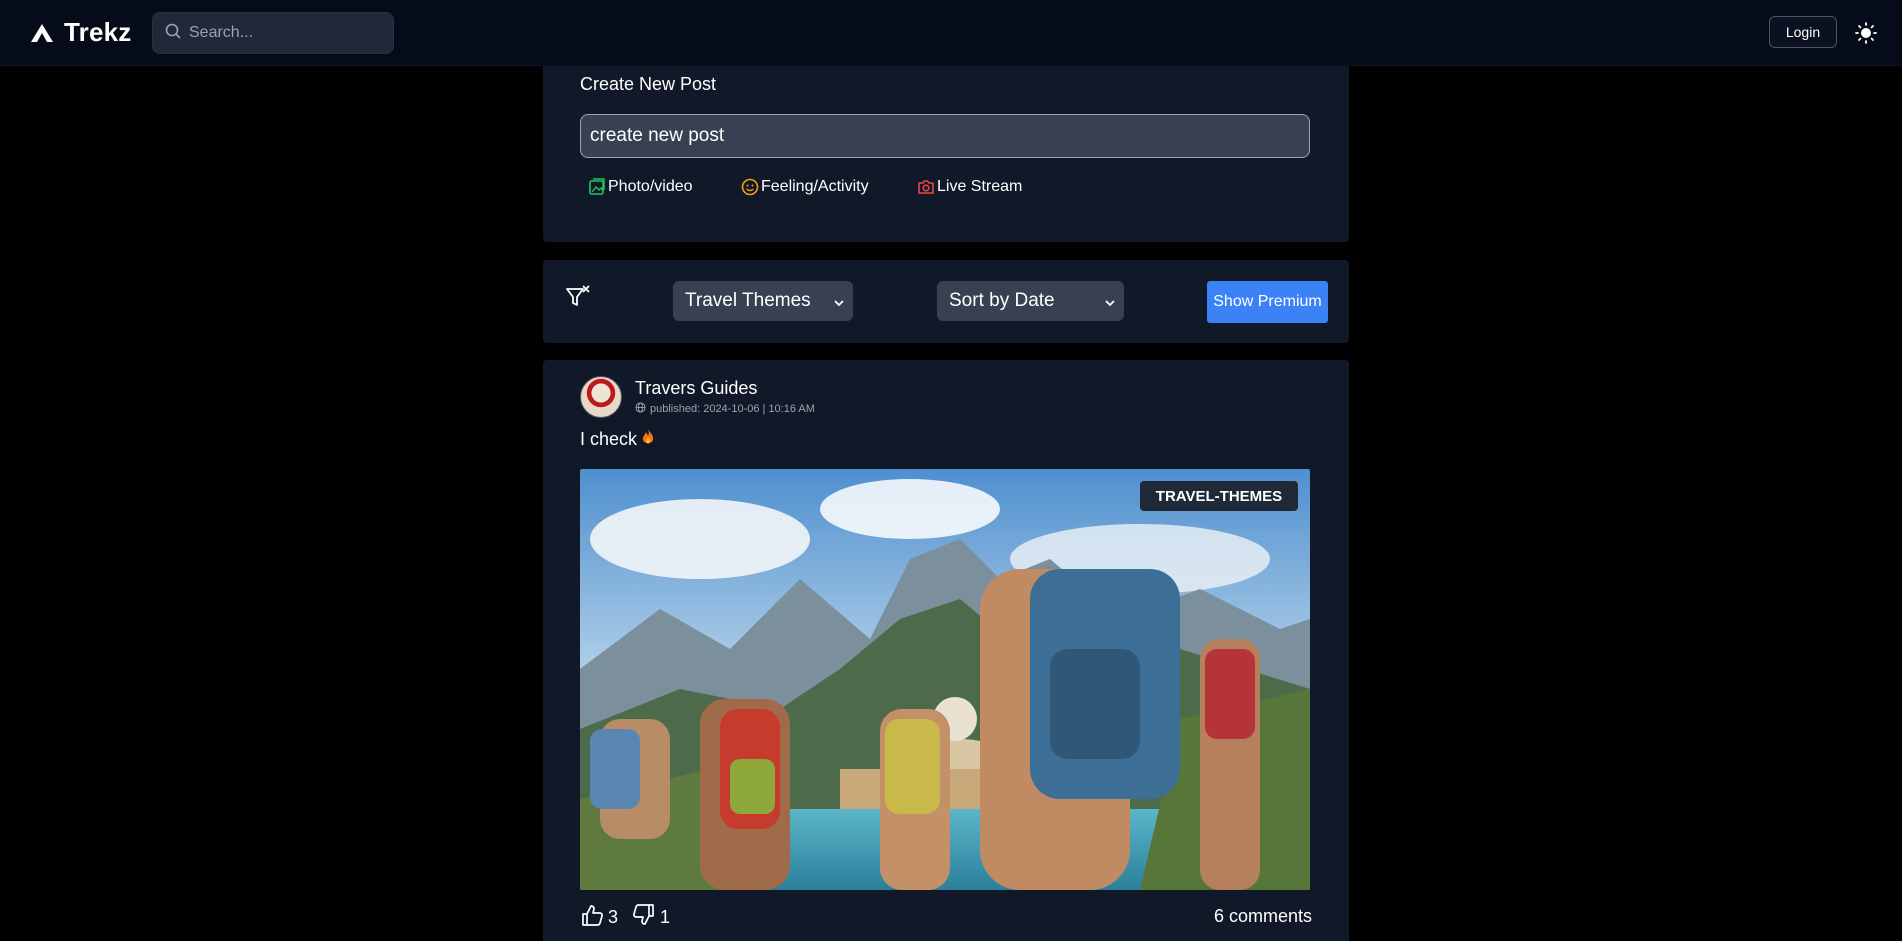 The width and height of the screenshot is (1902, 941). What do you see at coordinates (1263, 916) in the screenshot?
I see `comments-link: 6 comments` at bounding box center [1263, 916].